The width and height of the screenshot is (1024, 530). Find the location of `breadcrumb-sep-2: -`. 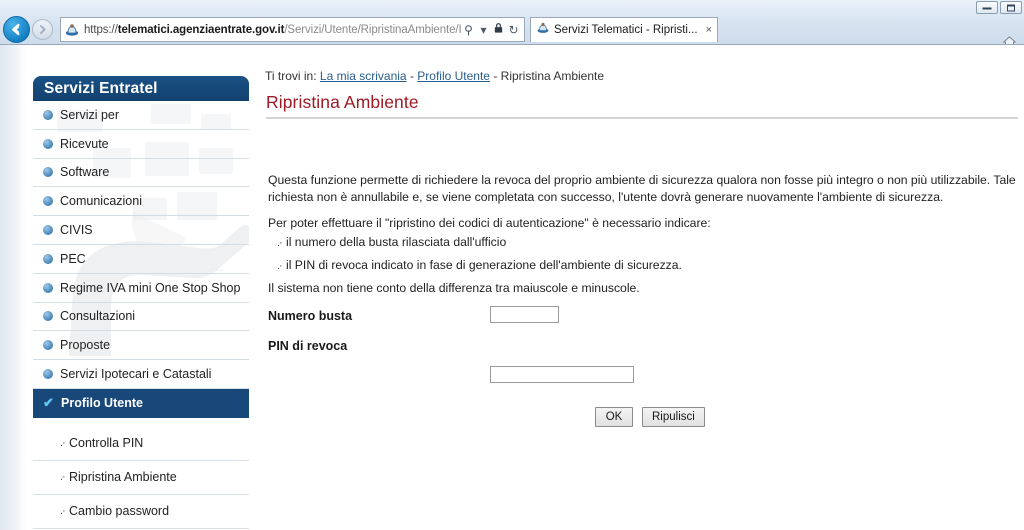

breadcrumb-sep-2: - is located at coordinates (495, 76).